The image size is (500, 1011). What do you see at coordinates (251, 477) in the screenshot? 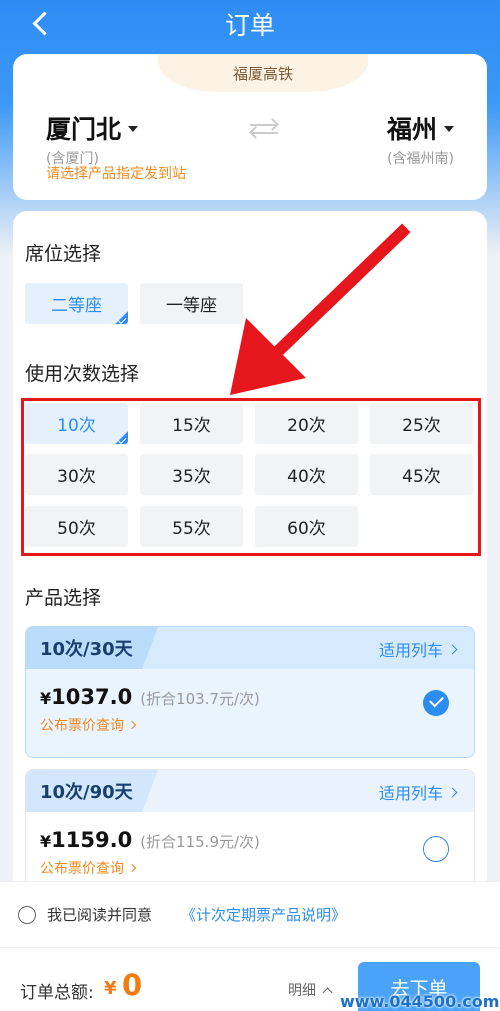
I see `annotation-highlight-box` at bounding box center [251, 477].